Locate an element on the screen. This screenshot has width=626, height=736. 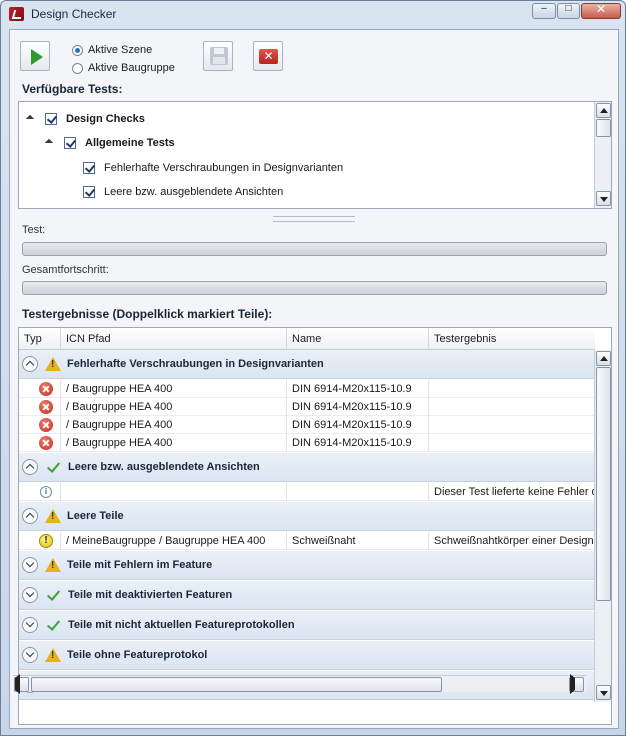
arrow-up-icon is located at coordinates (604, 110).